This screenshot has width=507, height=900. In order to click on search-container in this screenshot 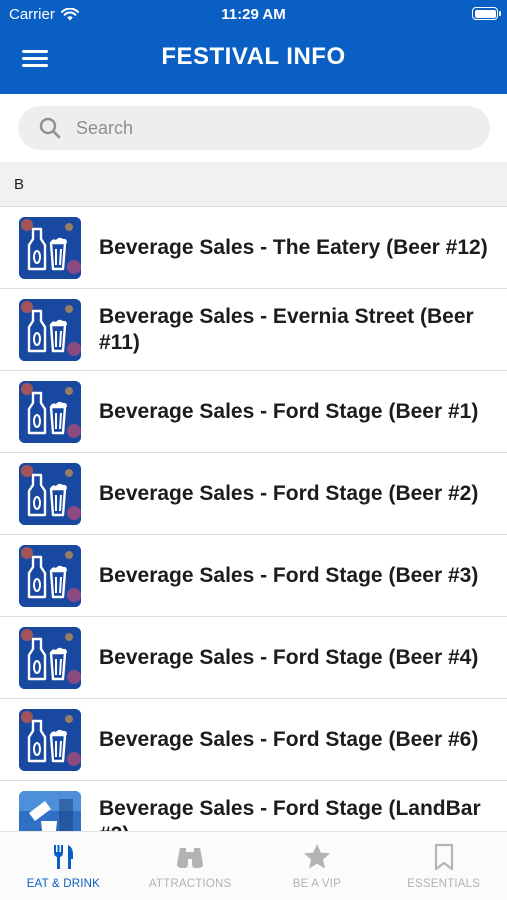, I will do `click(253, 128)`.